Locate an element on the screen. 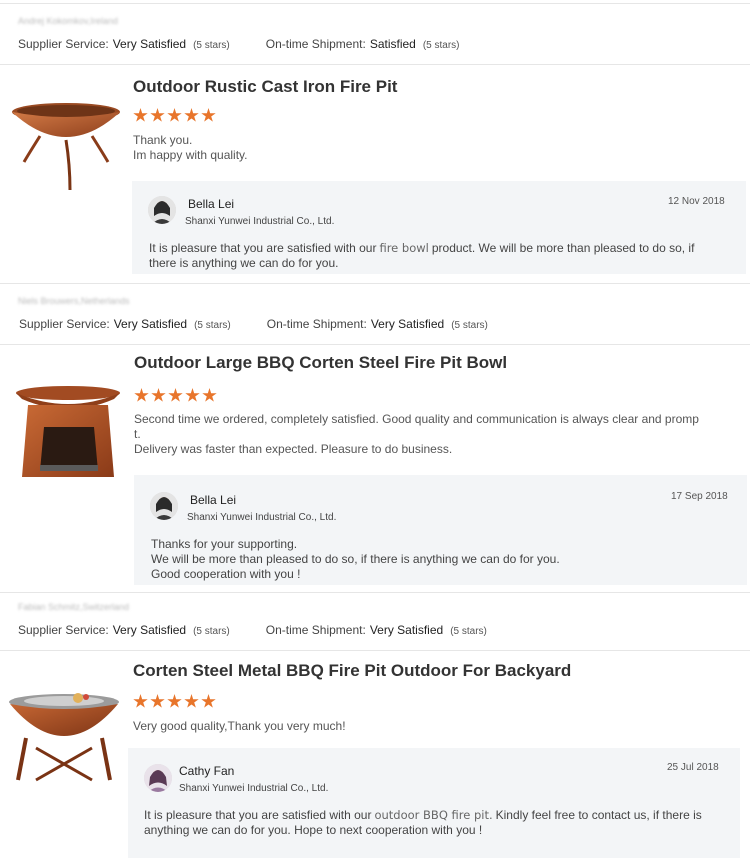  review-comment: Very good quality,Thank you very much! is located at coordinates (239, 726).